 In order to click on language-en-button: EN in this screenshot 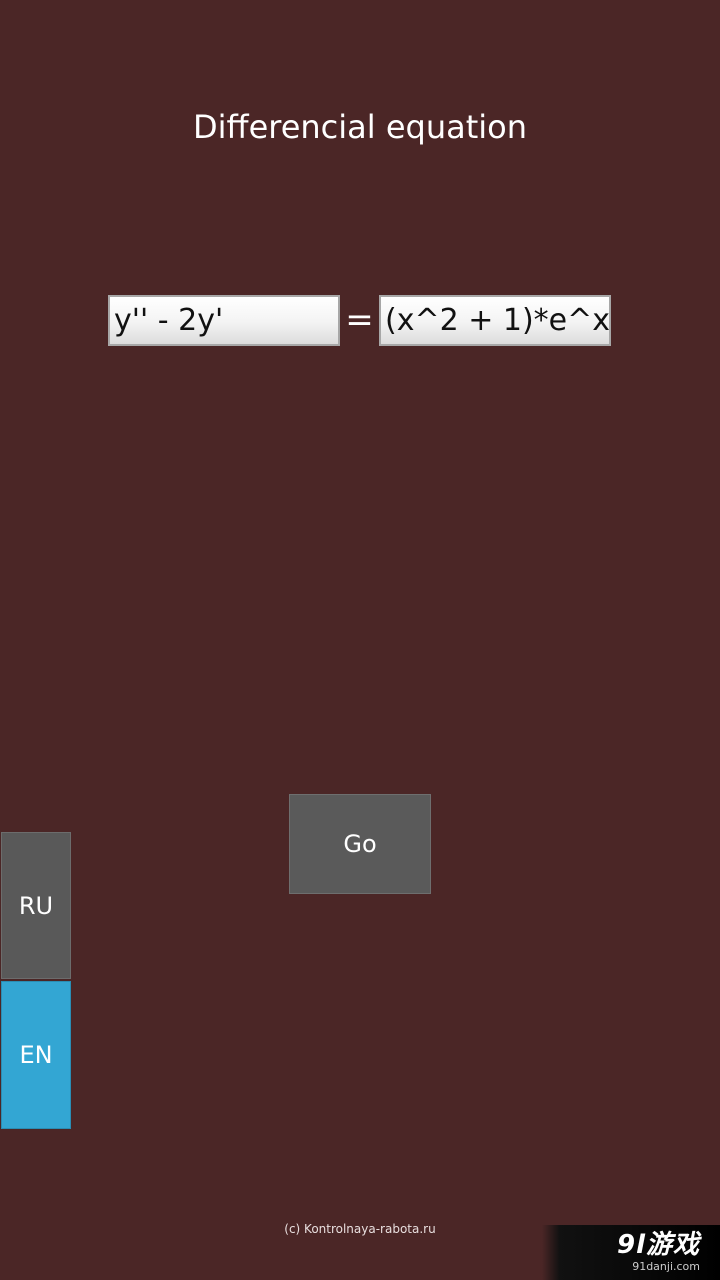, I will do `click(36, 1055)`.